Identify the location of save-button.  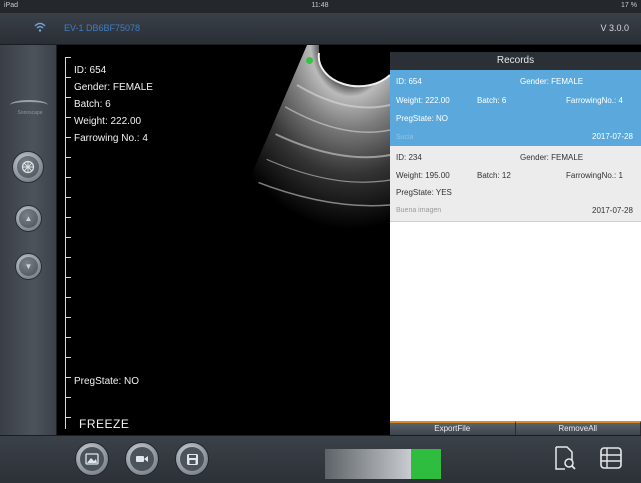
(192, 459).